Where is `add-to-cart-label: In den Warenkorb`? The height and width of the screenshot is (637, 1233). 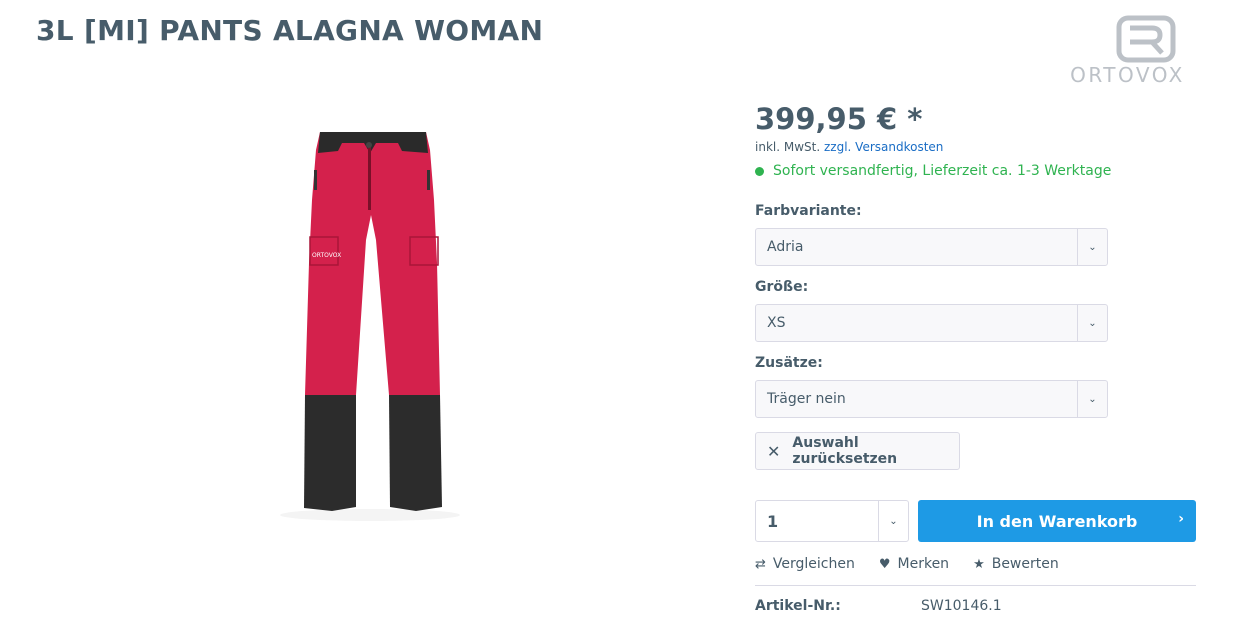 add-to-cart-label: In den Warenkorb is located at coordinates (1057, 521).